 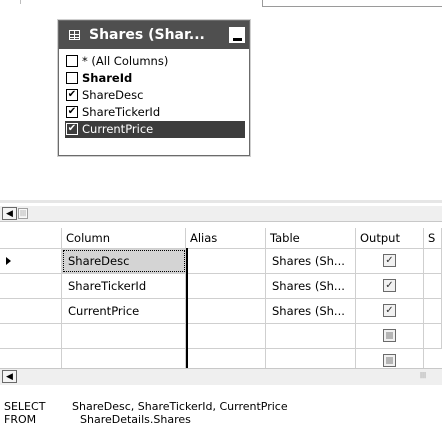 I want to click on column-item-shareid: ShareId, so click(x=155, y=78).